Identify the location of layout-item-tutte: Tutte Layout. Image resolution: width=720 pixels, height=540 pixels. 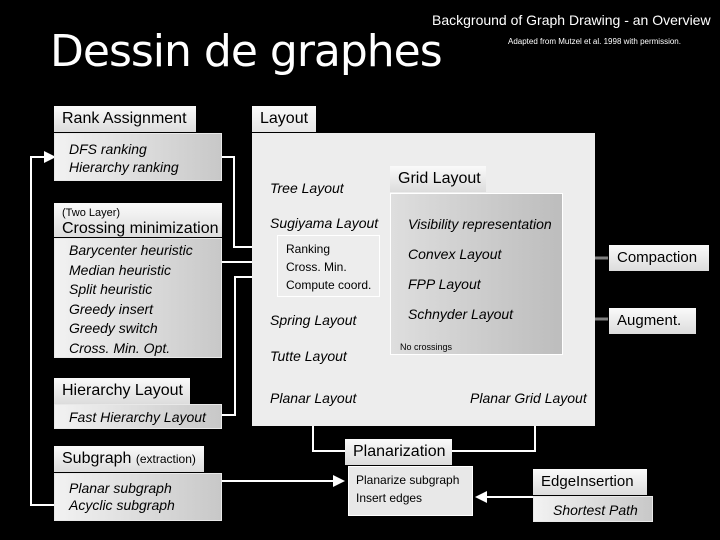
(308, 356).